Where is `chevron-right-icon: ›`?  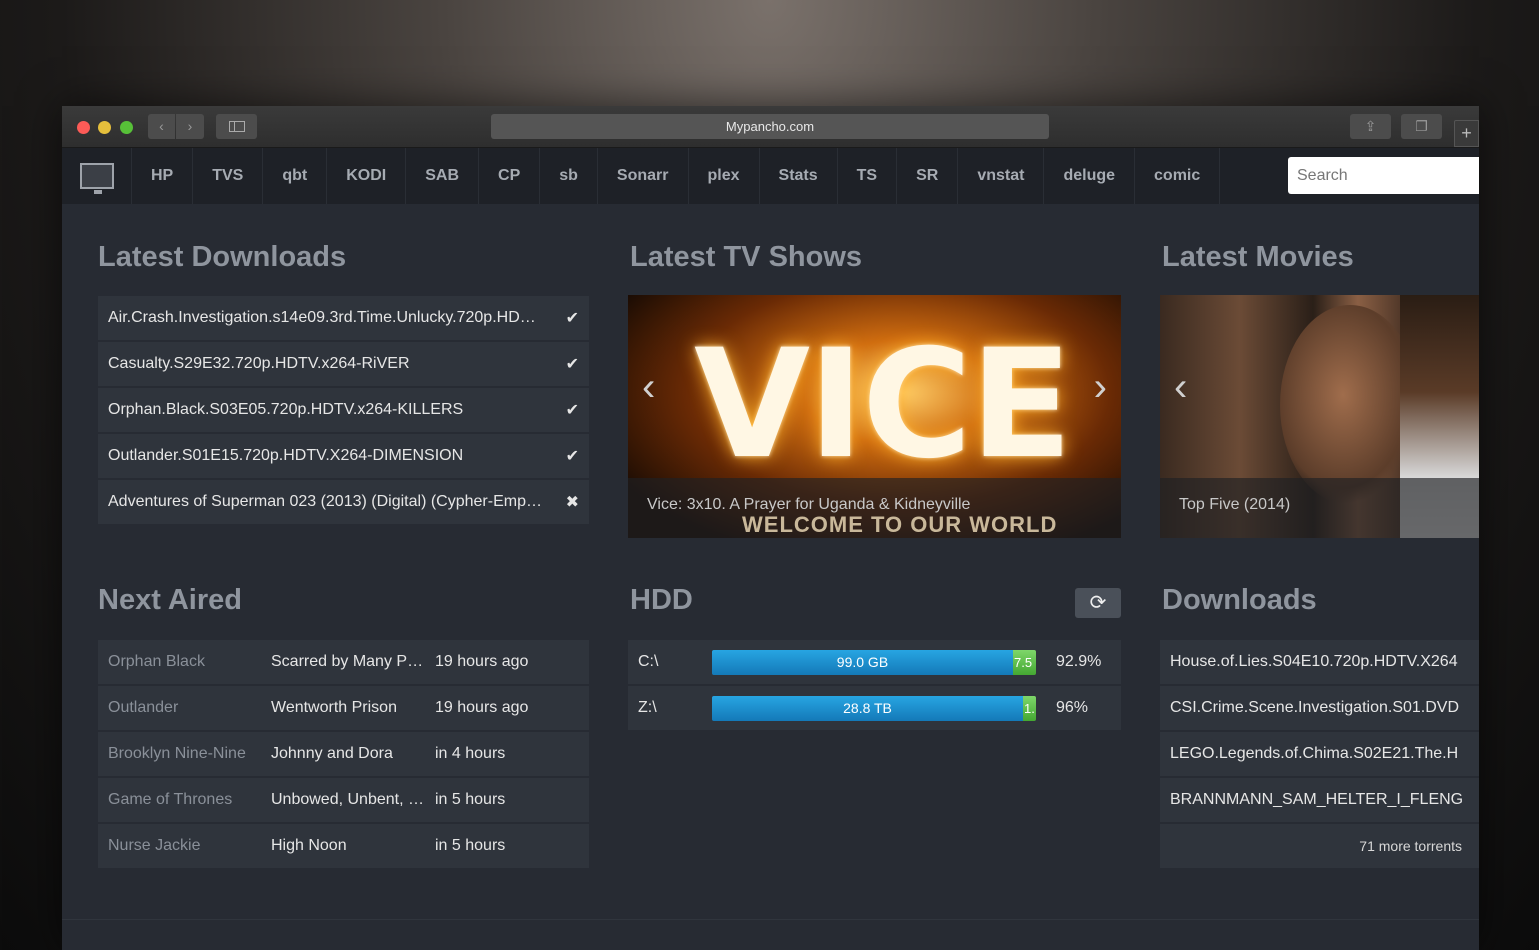
chevron-right-icon: › is located at coordinates (190, 126).